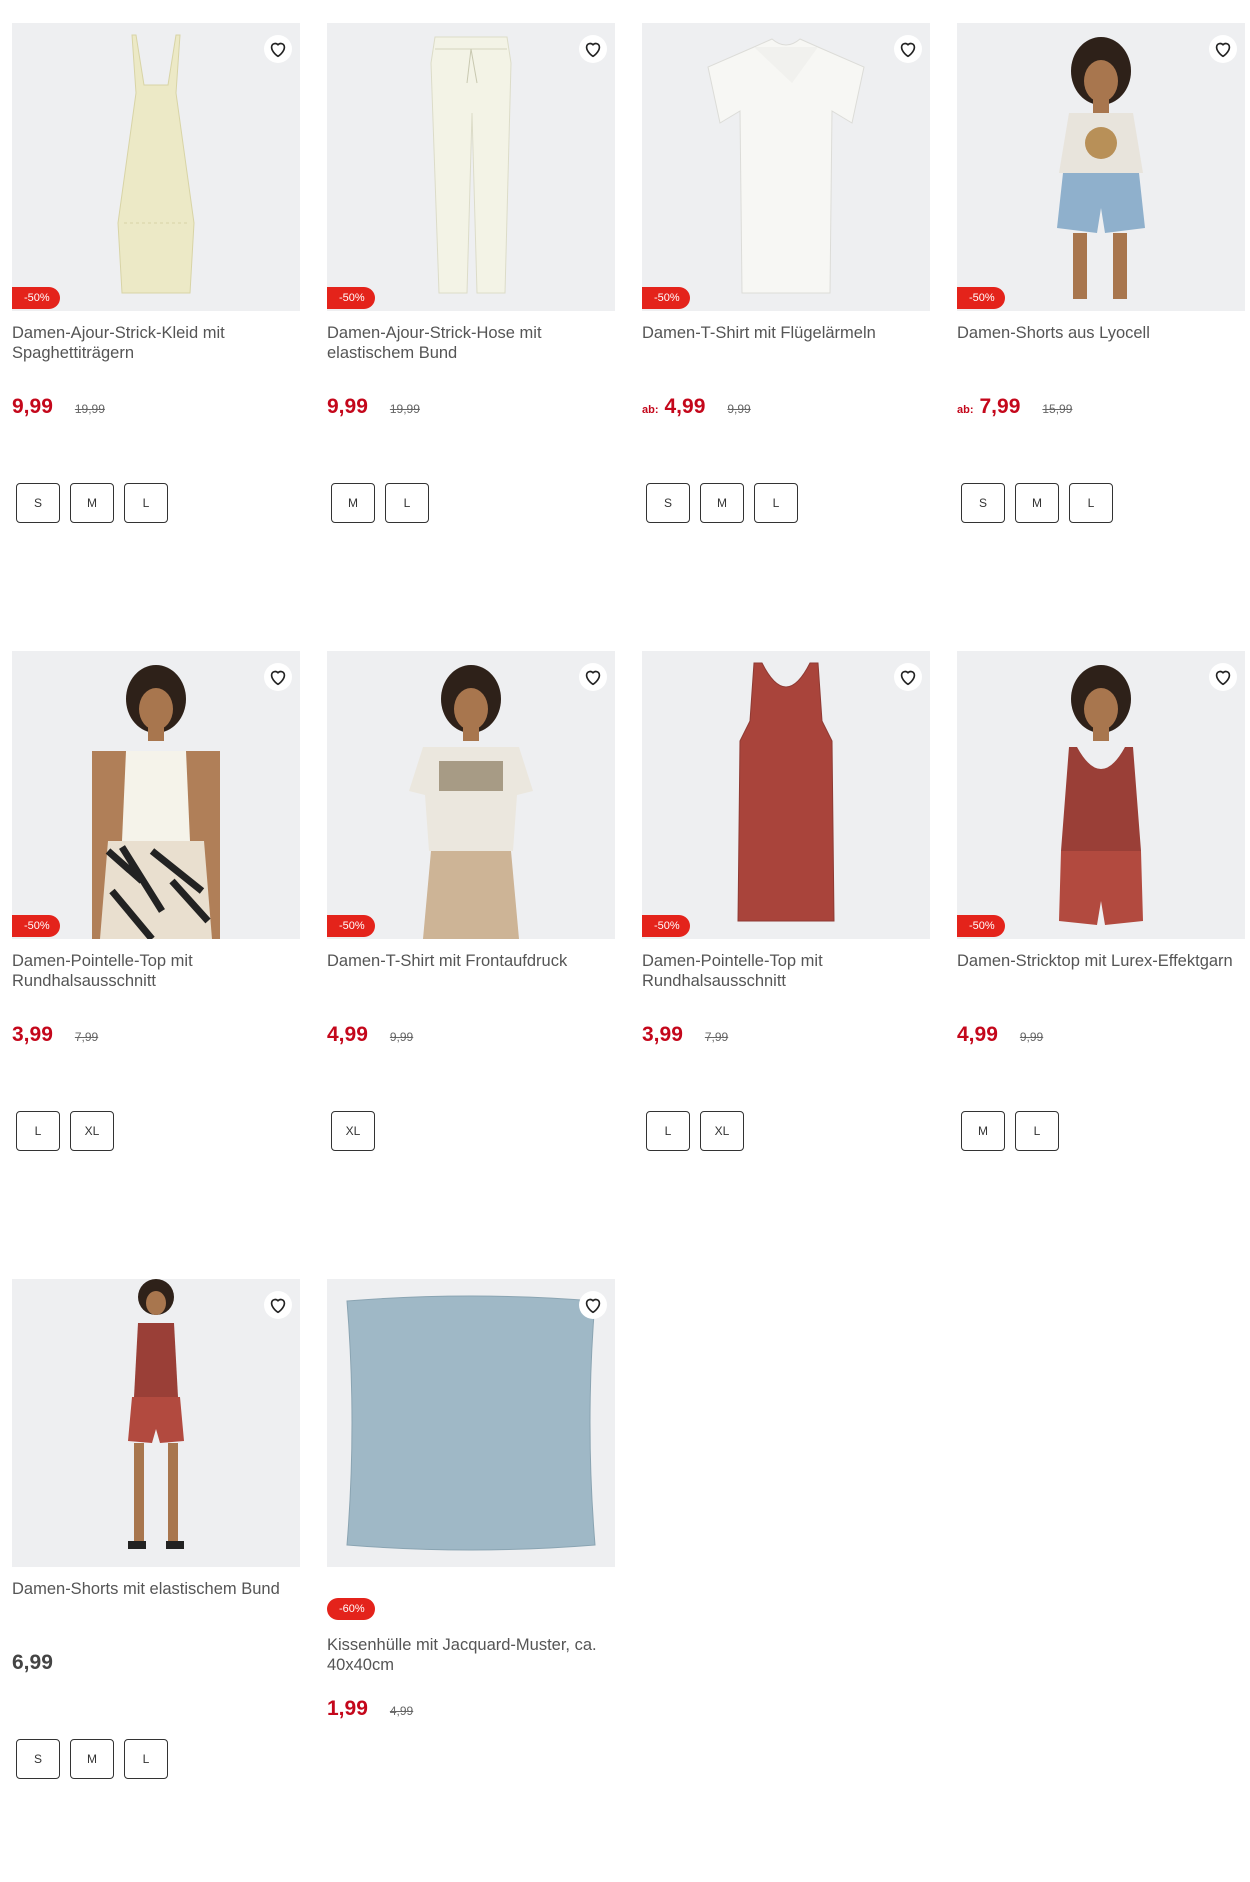 The width and height of the screenshot is (1250, 1882). What do you see at coordinates (156, 1589) in the screenshot?
I see `product-title: Damen-Shorts mit elastischem Bund` at bounding box center [156, 1589].